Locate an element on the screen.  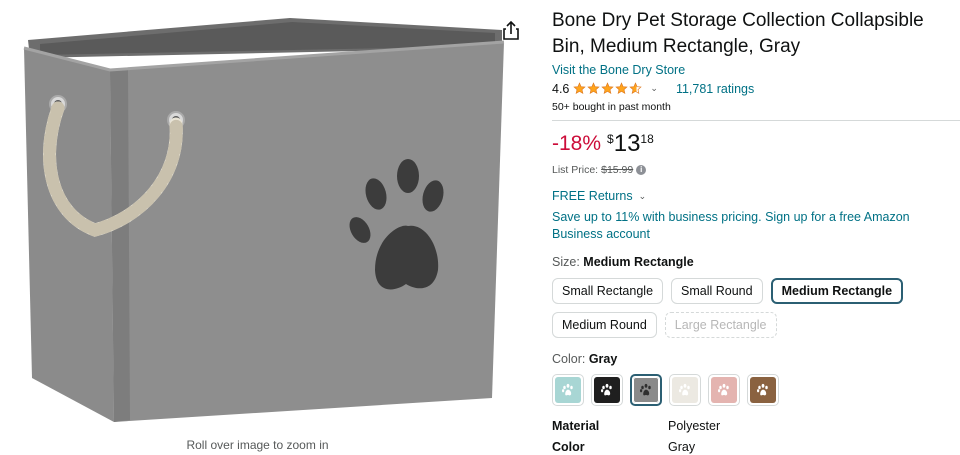
swatch-black is located at coordinates (607, 390).